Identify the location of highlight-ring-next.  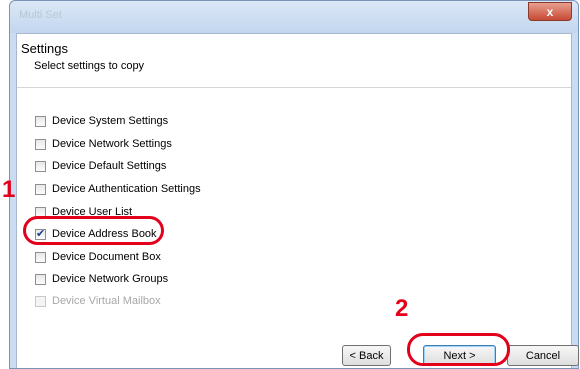
(458, 349).